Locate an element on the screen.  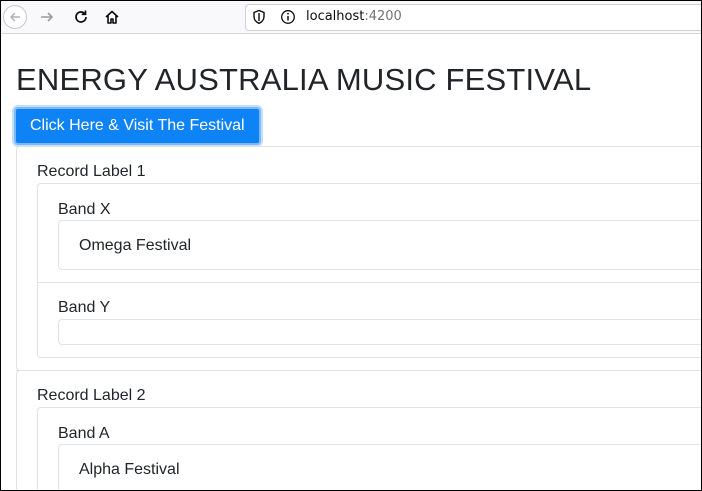
record-label-name: Record Label 2 is located at coordinates (91, 395).